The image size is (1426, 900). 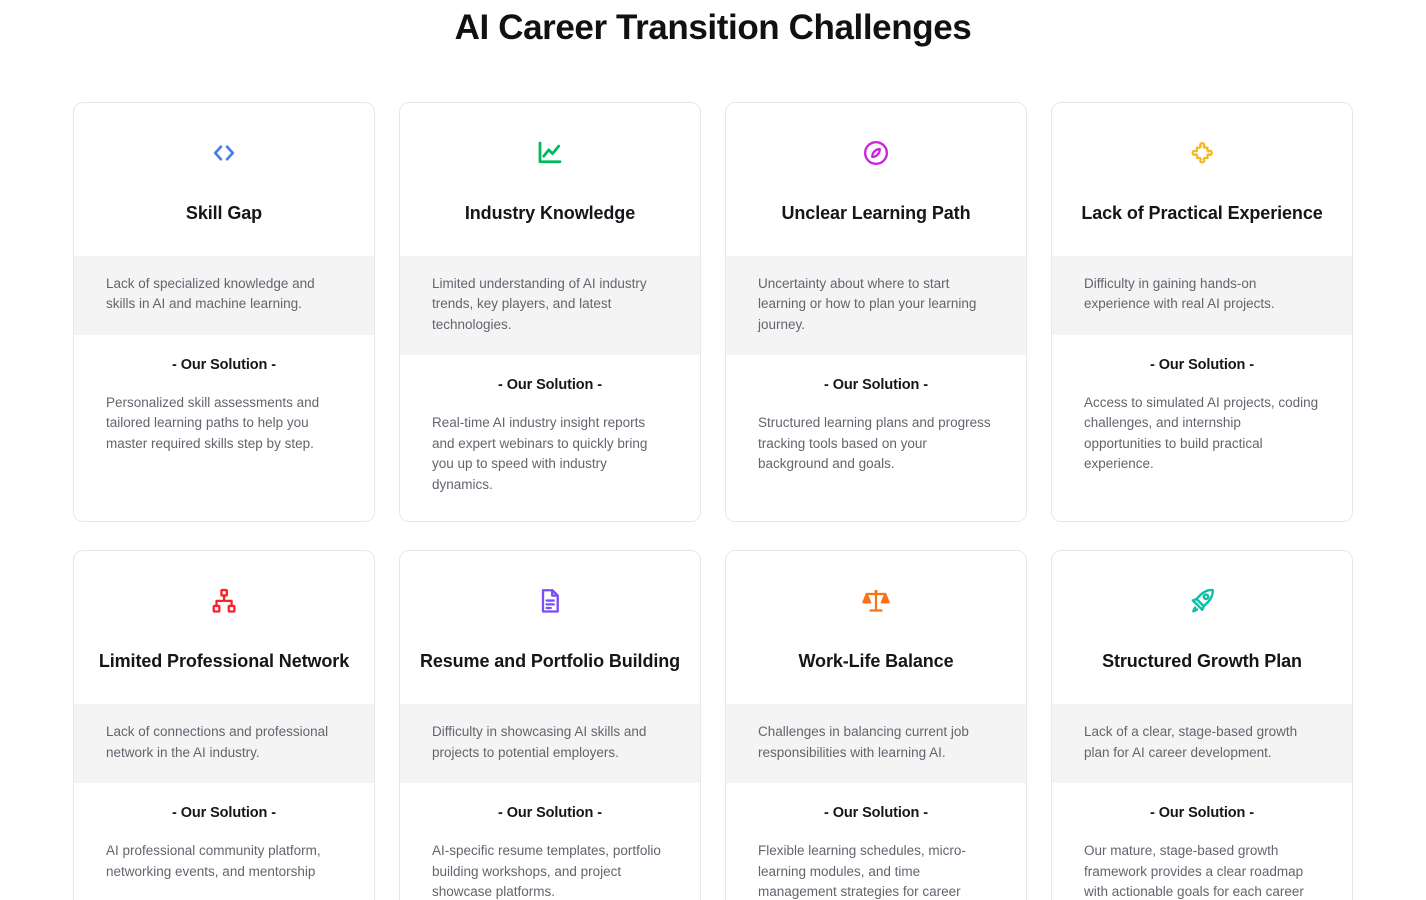 I want to click on code-icon, so click(x=224, y=153).